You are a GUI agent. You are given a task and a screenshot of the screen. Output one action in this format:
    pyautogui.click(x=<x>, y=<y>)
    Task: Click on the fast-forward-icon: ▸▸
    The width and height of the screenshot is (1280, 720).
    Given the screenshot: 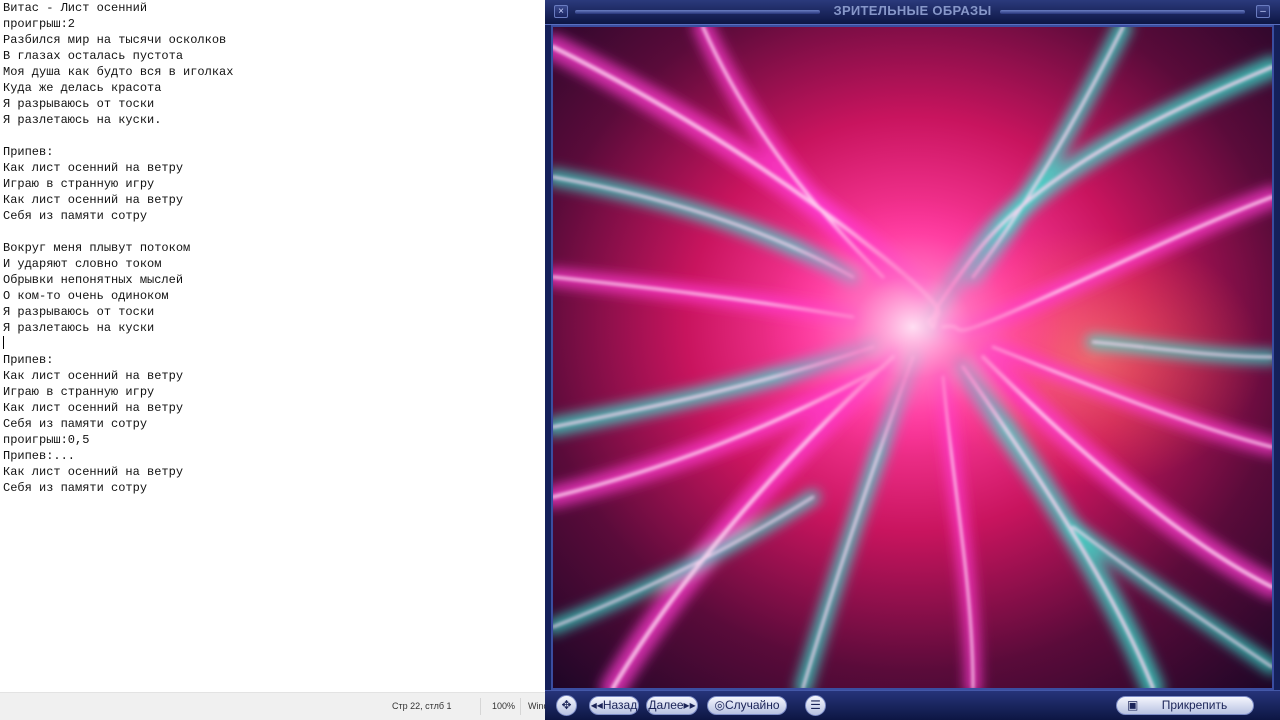 What is the action you would take?
    pyautogui.click(x=689, y=705)
    